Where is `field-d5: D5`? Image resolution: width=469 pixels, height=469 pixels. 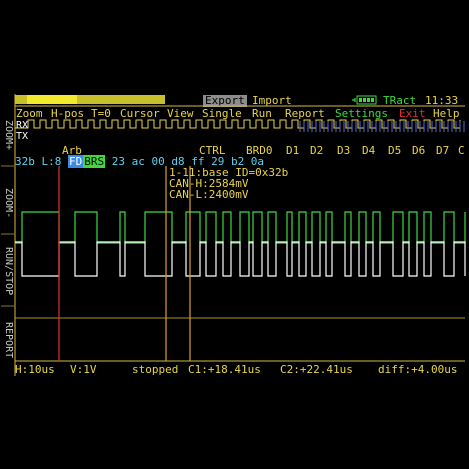
field-d5: D5 is located at coordinates (395, 150).